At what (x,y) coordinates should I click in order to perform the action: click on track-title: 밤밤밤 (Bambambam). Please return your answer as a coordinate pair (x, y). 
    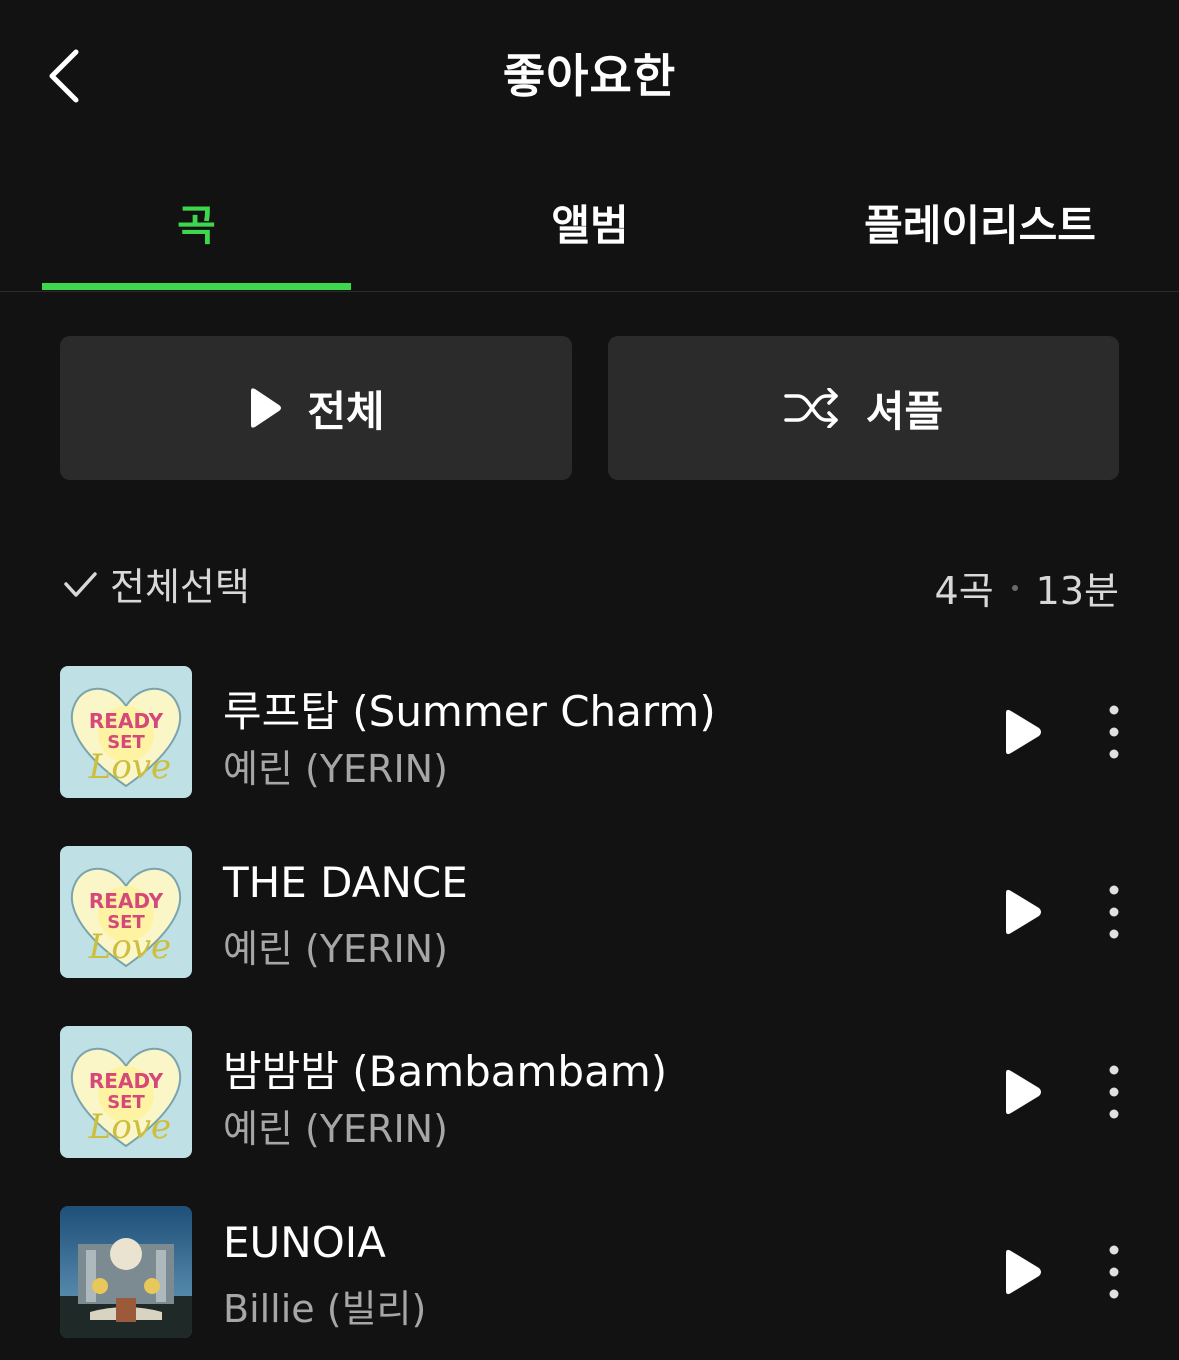
    Looking at the image, I should click on (445, 1071).